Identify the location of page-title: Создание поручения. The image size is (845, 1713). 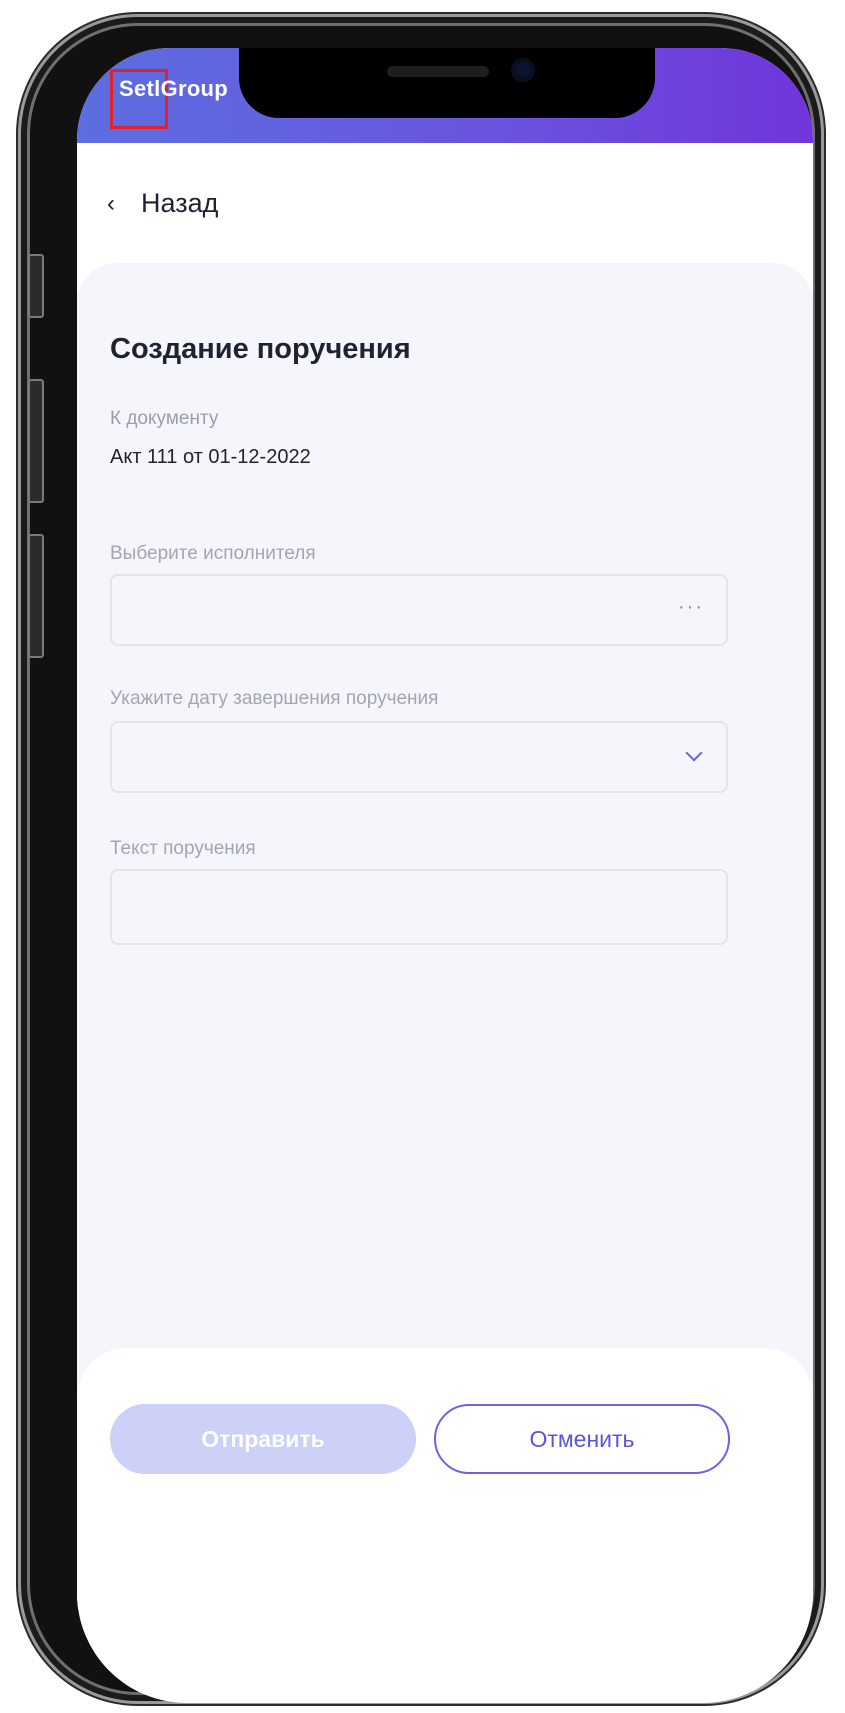
(260, 349).